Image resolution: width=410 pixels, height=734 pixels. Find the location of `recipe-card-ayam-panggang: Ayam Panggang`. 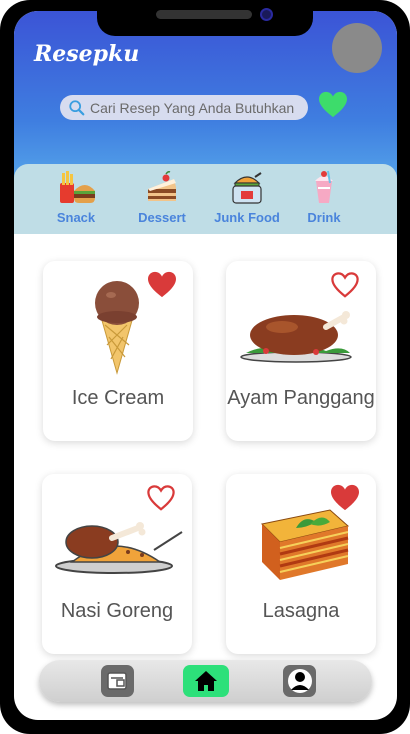

recipe-card-ayam-panggang: Ayam Panggang is located at coordinates (301, 351).